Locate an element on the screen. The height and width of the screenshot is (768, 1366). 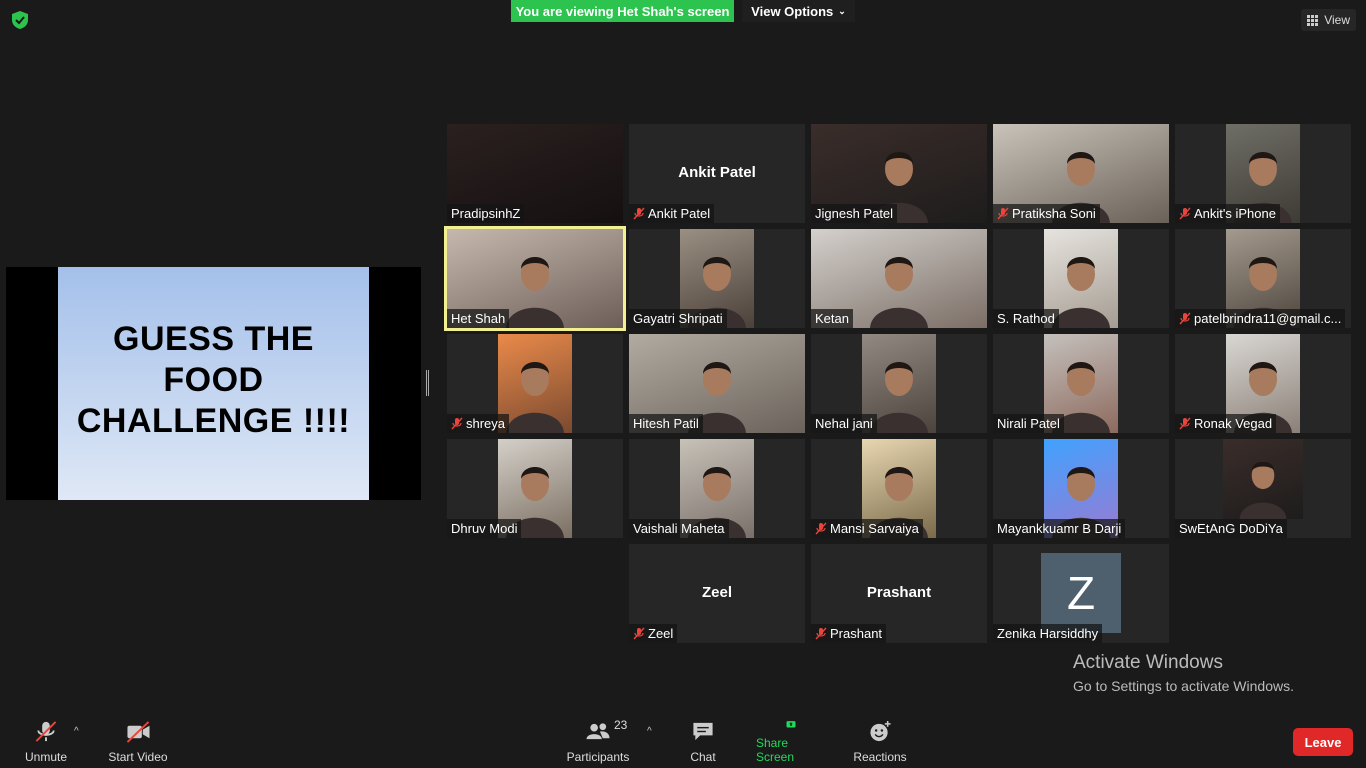
participant-name-label: Hitesh Patil is located at coordinates (666, 423).